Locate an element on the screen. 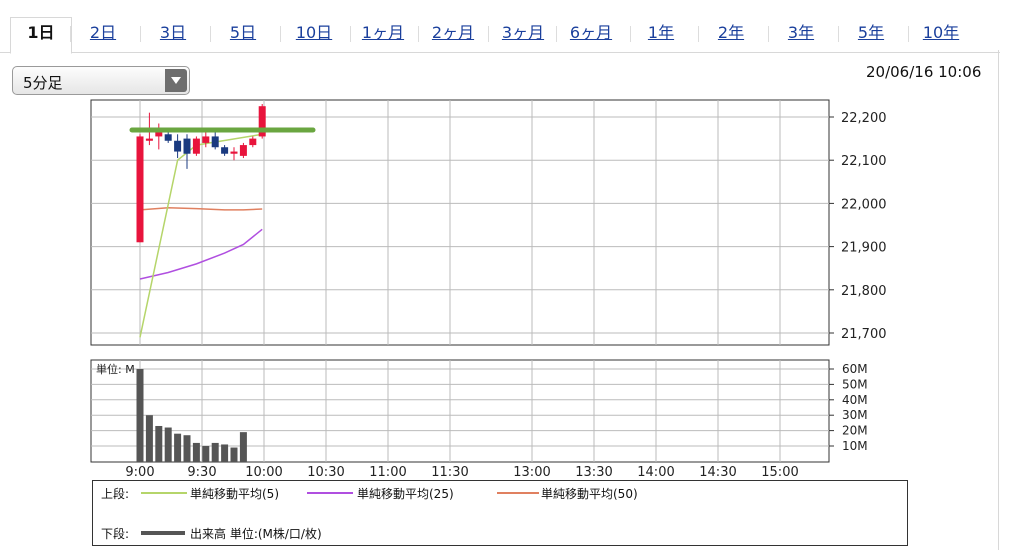  x-tick-label: 9:30 is located at coordinates (201, 472).